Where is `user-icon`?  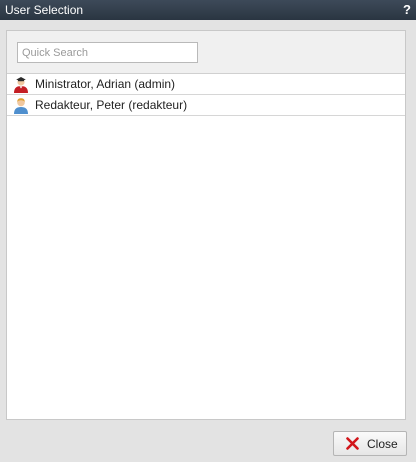
user-icon is located at coordinates (21, 105).